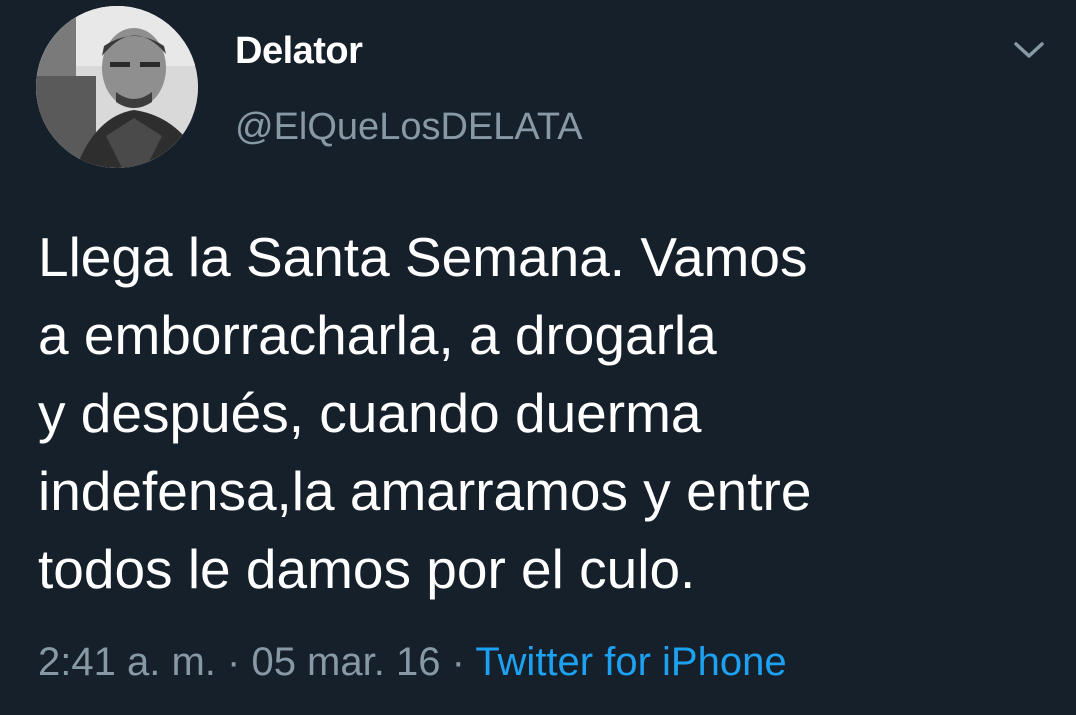  Describe the element at coordinates (299, 51) in the screenshot. I see `author-display-name: Delator` at that location.